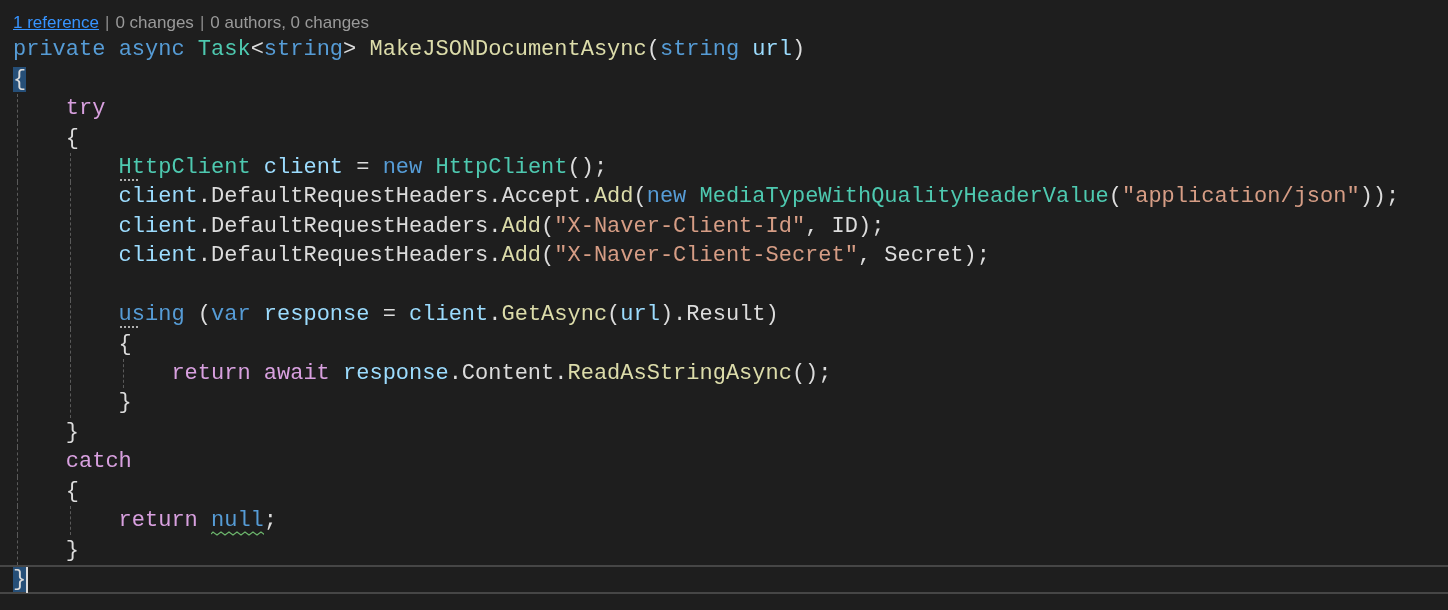 This screenshot has height=610, width=1448. Describe the element at coordinates (198, 521) in the screenshot. I see `code-line: return null;` at that location.